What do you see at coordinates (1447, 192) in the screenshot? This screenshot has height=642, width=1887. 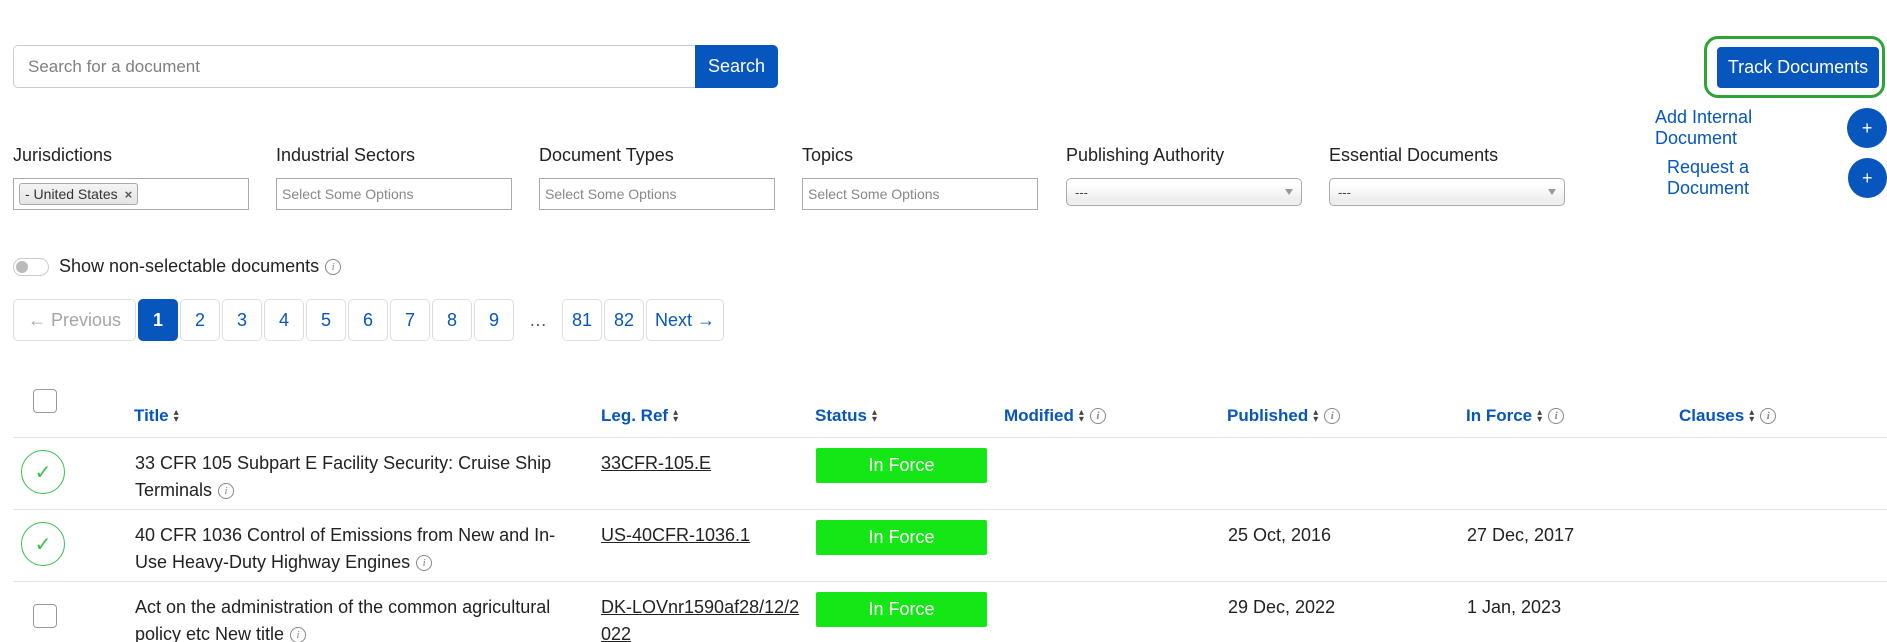 I see `essential-documents-select: ---` at bounding box center [1447, 192].